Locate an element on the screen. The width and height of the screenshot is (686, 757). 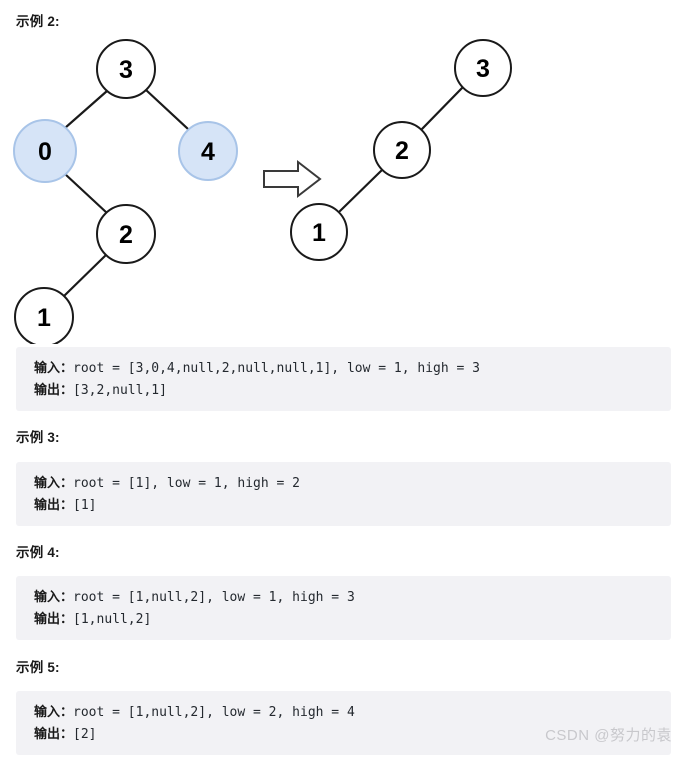
input-line: 输入：root = [1,null,2], low = 1, high = 3 is located at coordinates (352, 597).